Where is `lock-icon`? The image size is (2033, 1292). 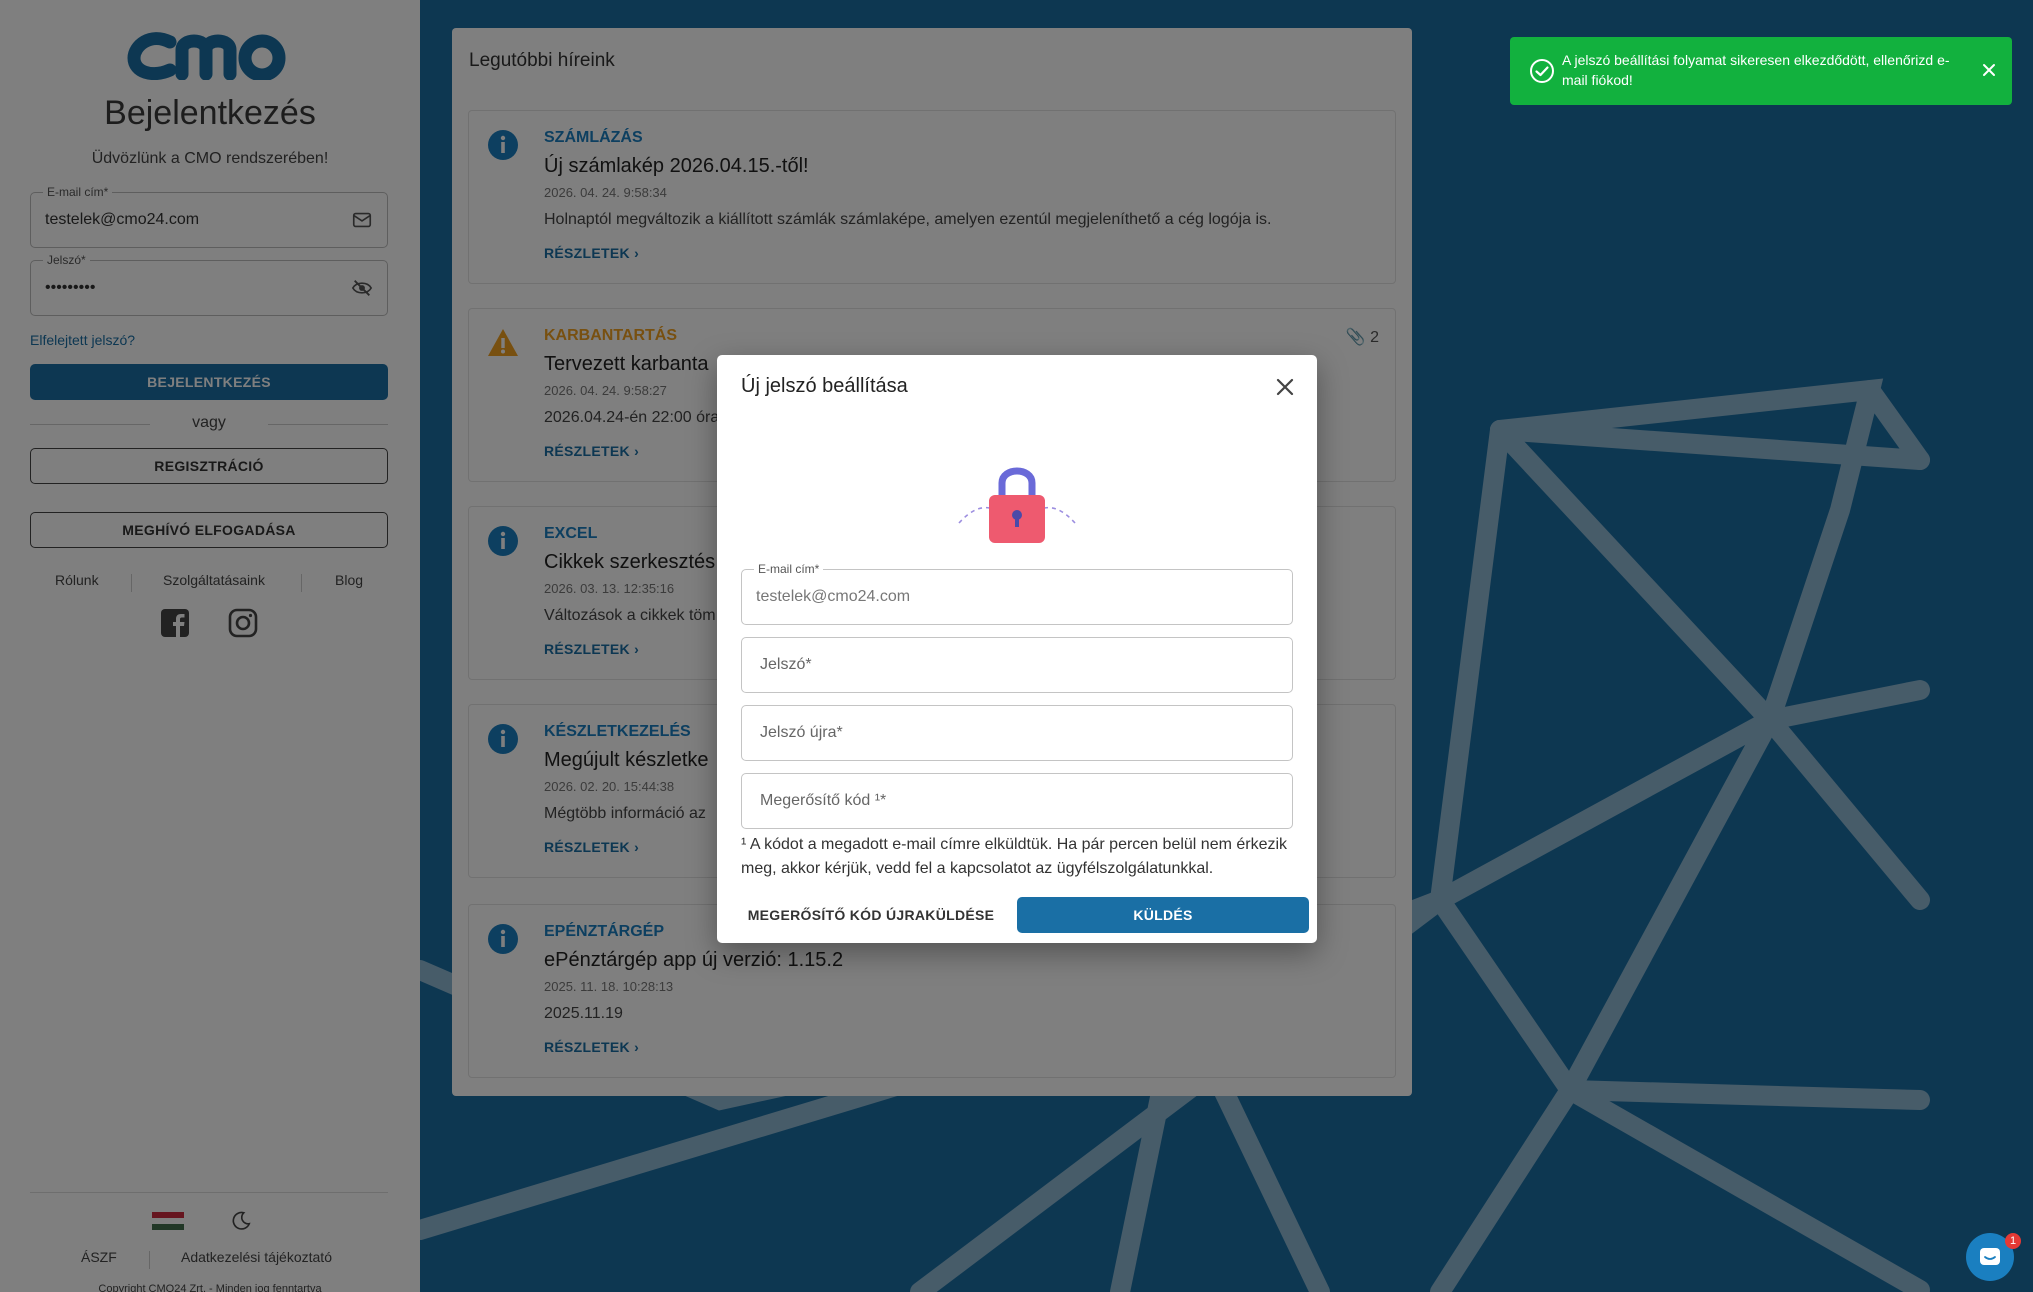 lock-icon is located at coordinates (1017, 505).